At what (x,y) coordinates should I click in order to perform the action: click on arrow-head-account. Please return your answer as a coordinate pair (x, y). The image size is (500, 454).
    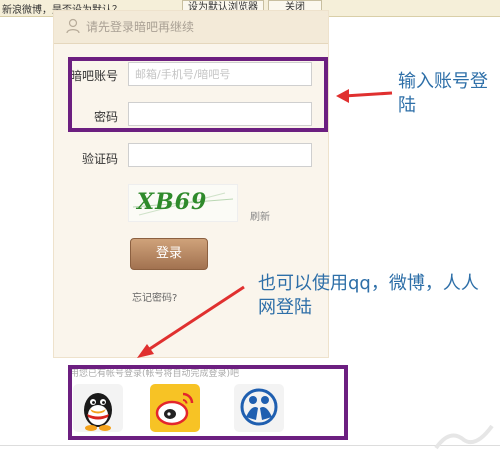
    Looking at the image, I should click on (342, 96).